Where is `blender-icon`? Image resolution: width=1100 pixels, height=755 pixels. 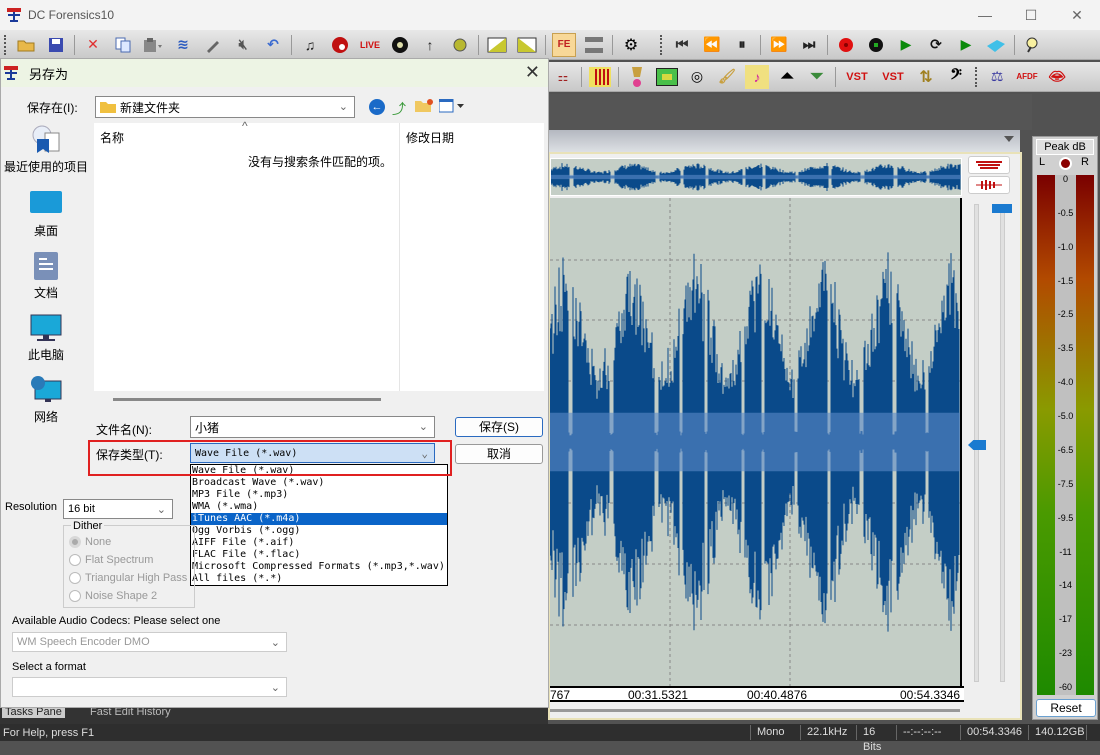
blender-icon is located at coordinates (637, 77).